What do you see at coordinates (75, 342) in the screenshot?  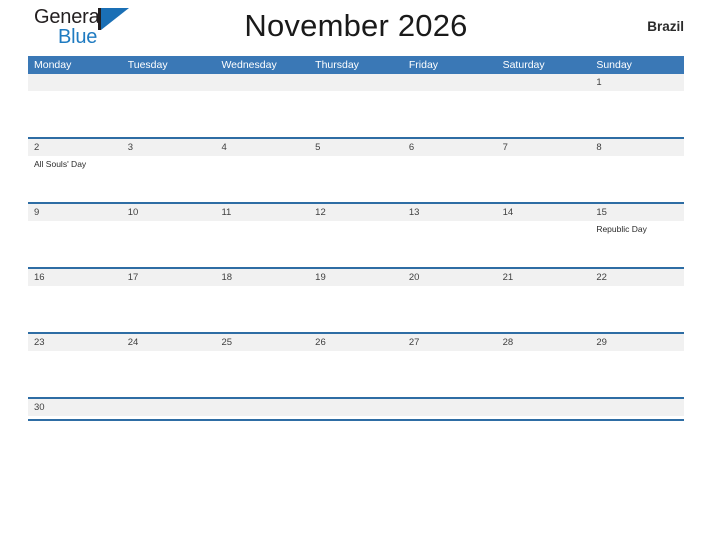 I see `date-cell: 23` at bounding box center [75, 342].